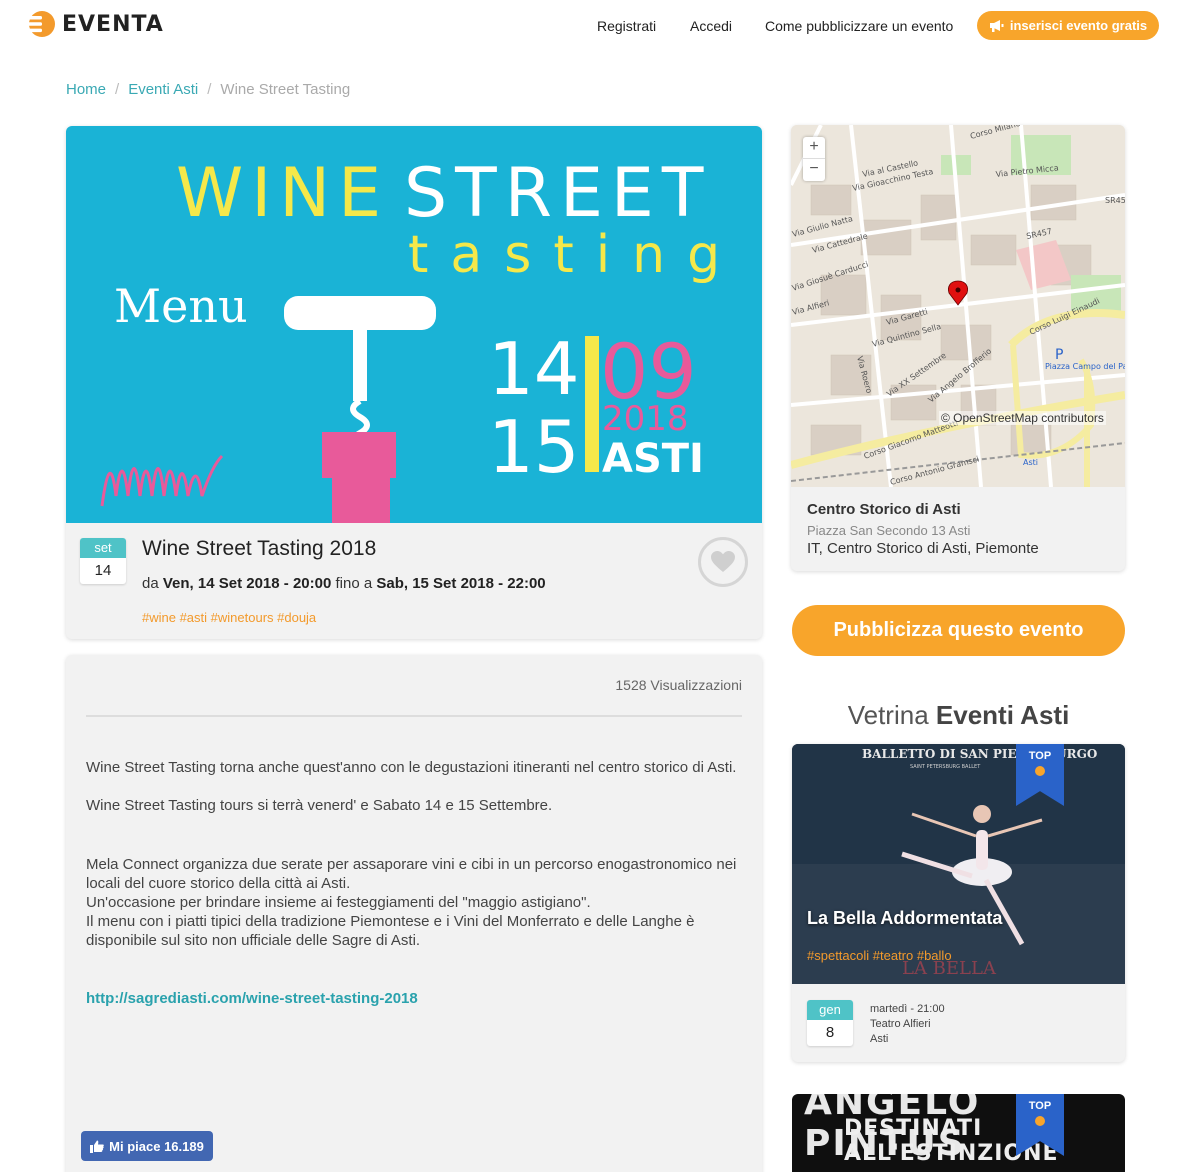  I want to click on venue-location: IT, Centro Storico di Asti, Piemonte, so click(923, 548).